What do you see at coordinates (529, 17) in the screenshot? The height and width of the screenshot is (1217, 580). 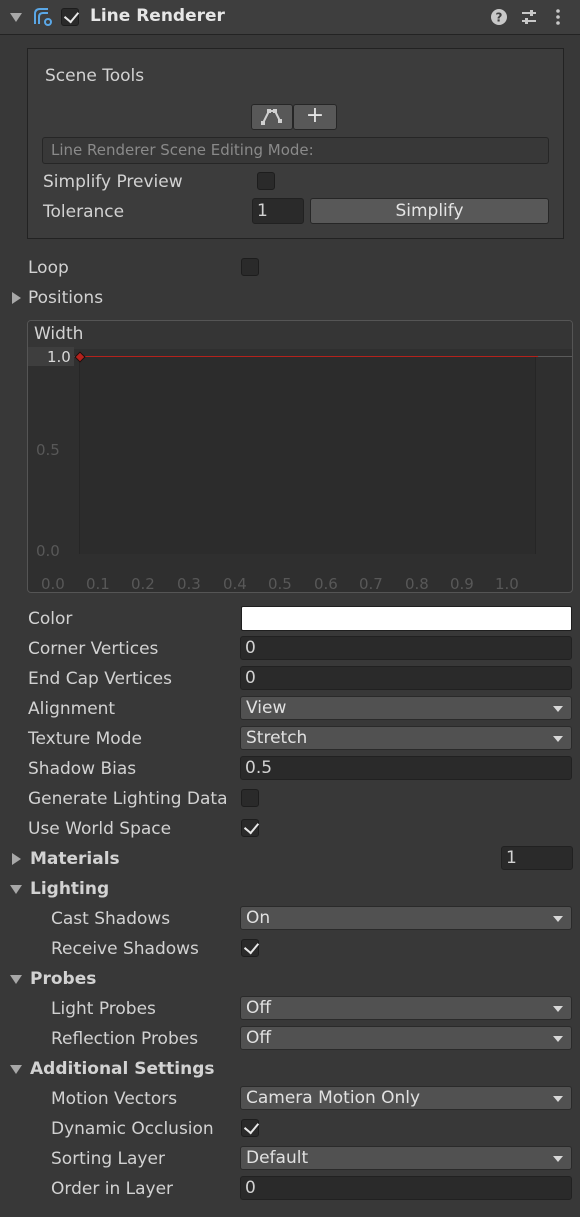 I see `preset-icon` at bounding box center [529, 17].